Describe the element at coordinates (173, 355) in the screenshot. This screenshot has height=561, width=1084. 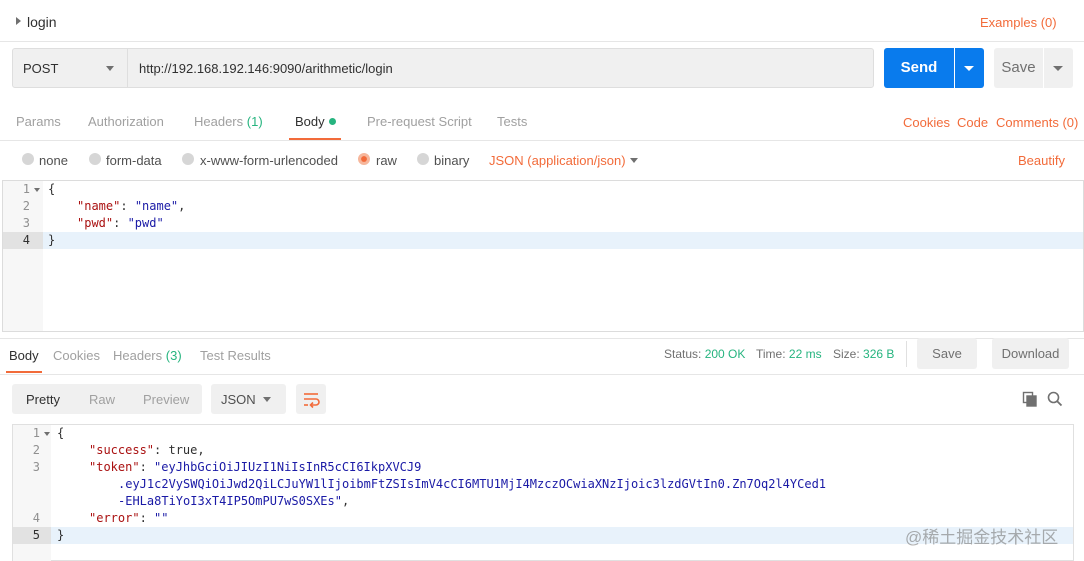
I see `headers-count: (3)` at that location.